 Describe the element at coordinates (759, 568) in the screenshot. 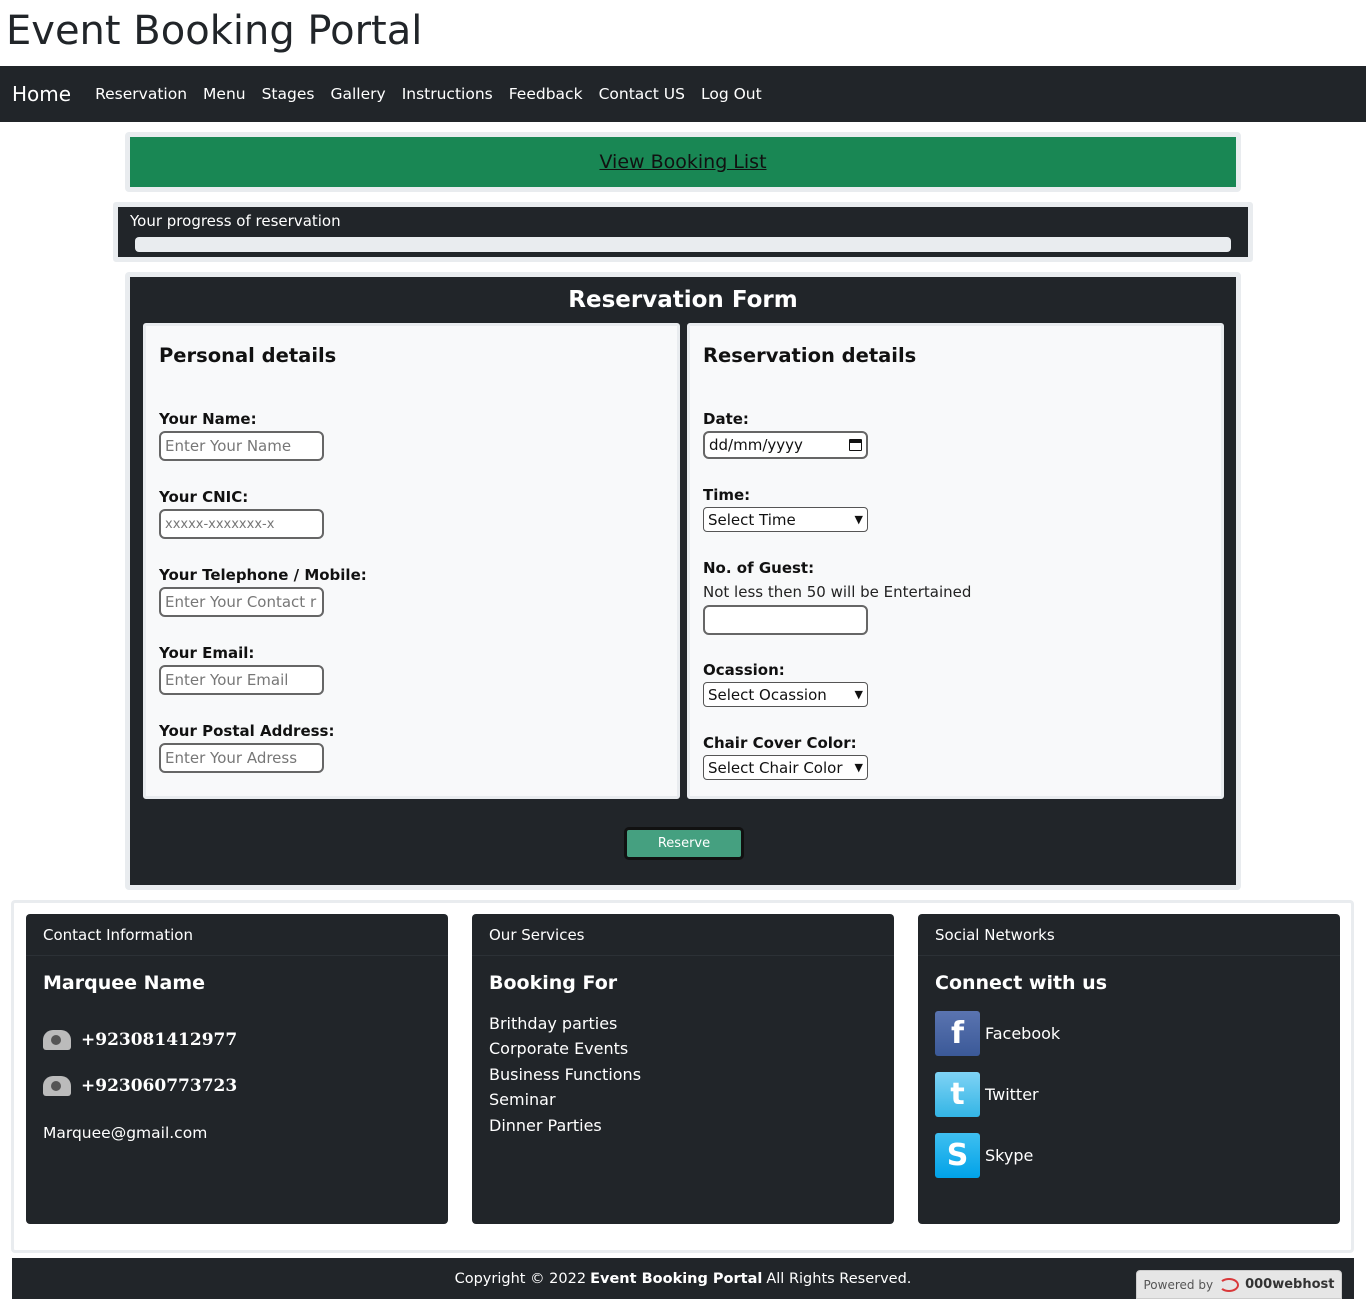

I see `guest-label: No. of Guest:` at that location.